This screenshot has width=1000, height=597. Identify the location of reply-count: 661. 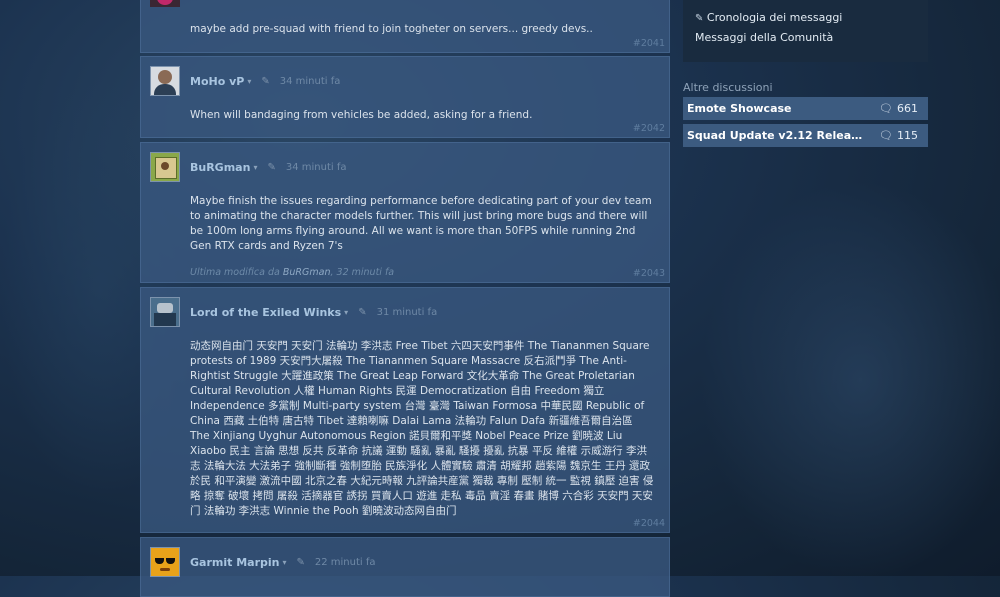
(907, 108).